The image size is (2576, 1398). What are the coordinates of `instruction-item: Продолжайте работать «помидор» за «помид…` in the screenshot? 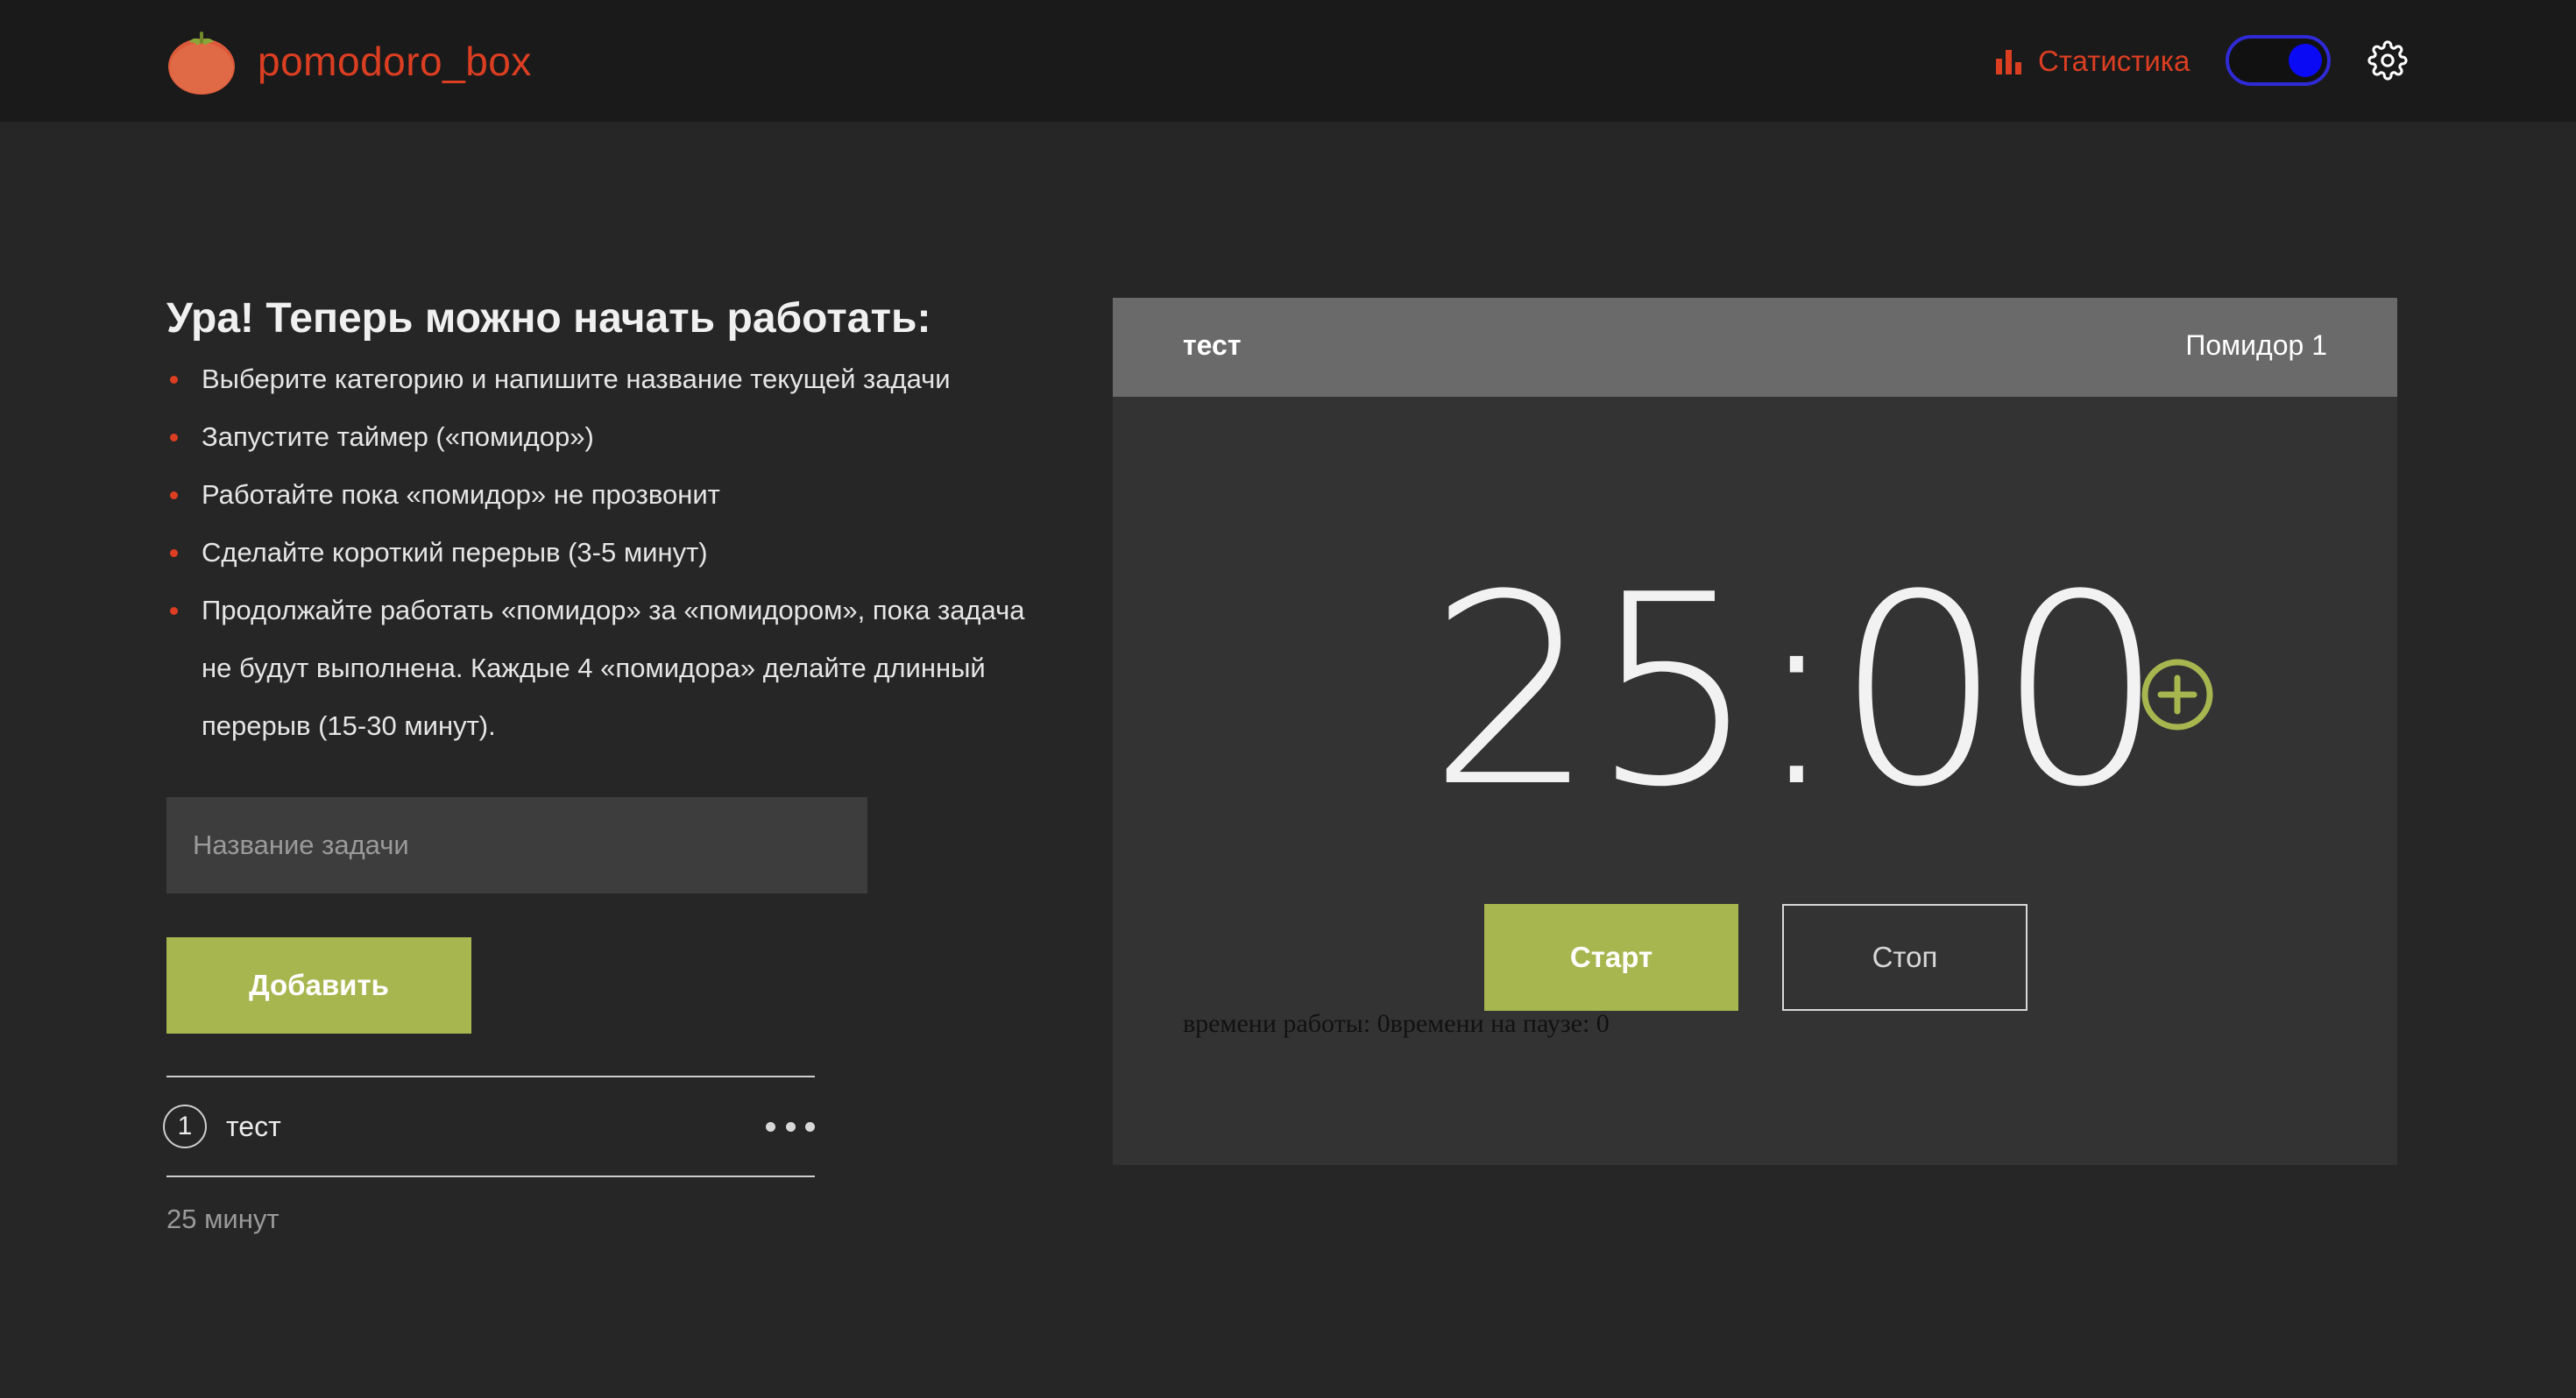 It's located at (613, 668).